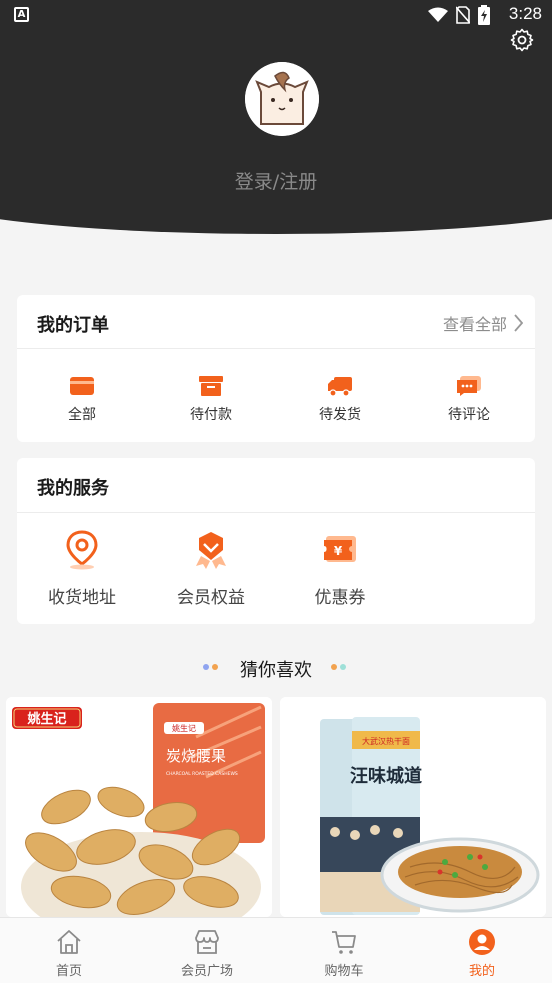 Image resolution: width=552 pixels, height=983 pixels. I want to click on bag-product-name-en: CHARCOAL ROASTED CASHEWS, so click(202, 774).